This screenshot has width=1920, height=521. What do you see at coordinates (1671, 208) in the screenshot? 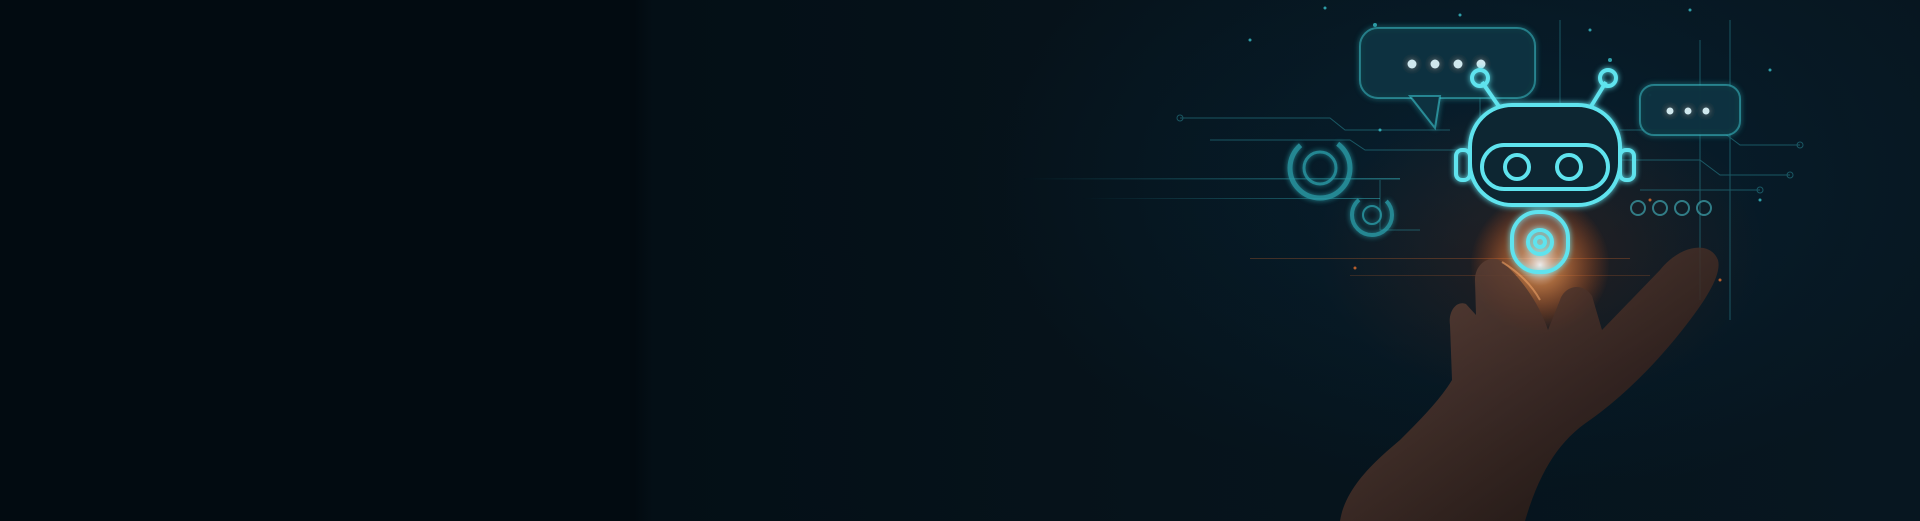
I see `small-ring-row` at bounding box center [1671, 208].